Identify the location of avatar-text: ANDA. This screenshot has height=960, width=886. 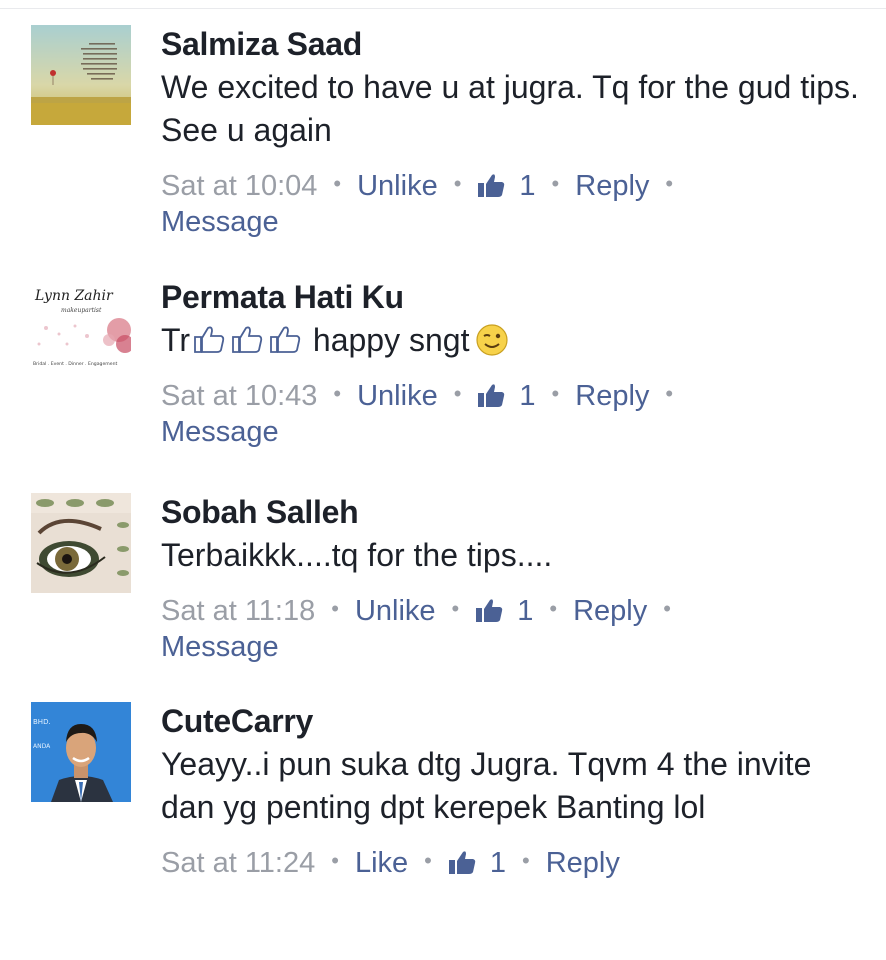
(42, 746).